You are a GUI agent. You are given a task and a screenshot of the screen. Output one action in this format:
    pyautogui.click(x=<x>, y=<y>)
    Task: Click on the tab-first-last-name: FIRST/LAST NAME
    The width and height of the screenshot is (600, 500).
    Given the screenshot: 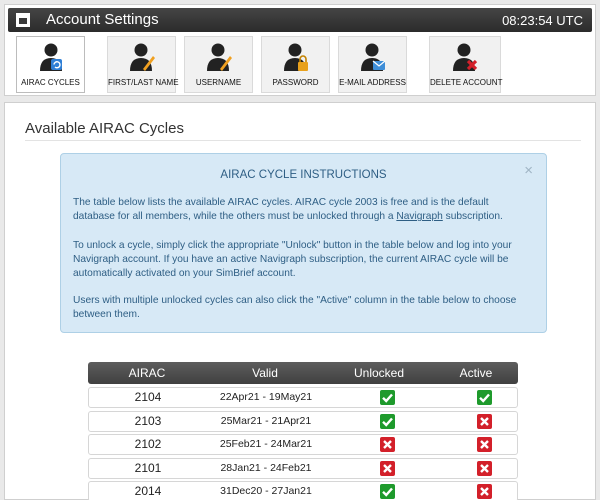 What is the action you would take?
    pyautogui.click(x=143, y=64)
    